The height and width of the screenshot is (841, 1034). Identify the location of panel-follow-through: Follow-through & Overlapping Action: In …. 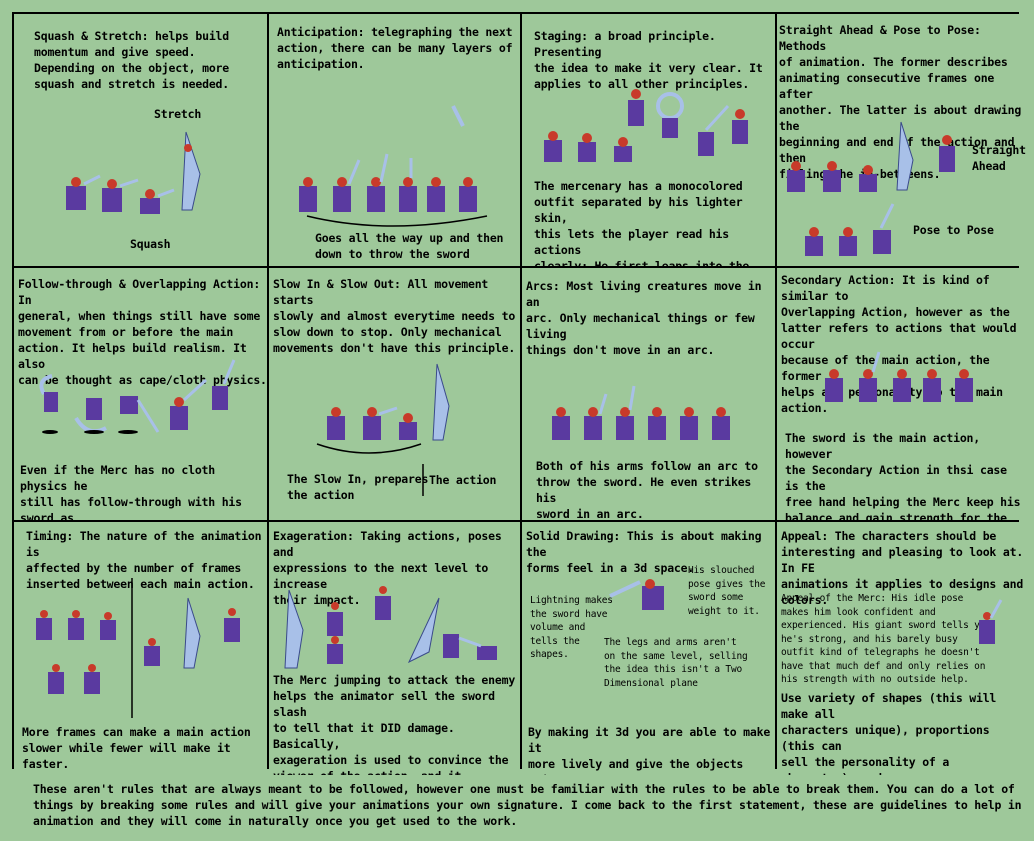
(140, 394).